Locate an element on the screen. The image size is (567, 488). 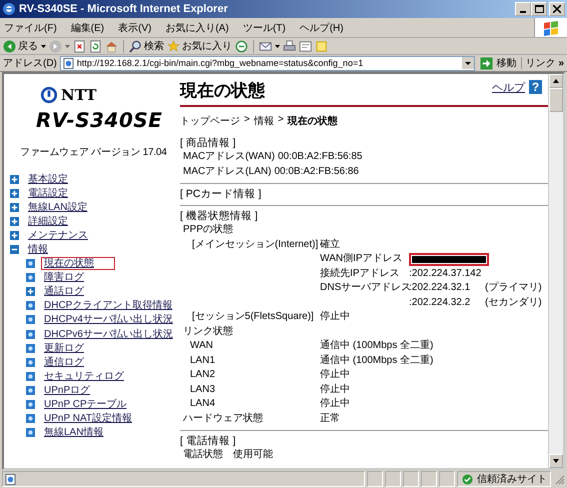
session-label: [セッション5(FletsSquare)] is located at coordinates (253, 317).